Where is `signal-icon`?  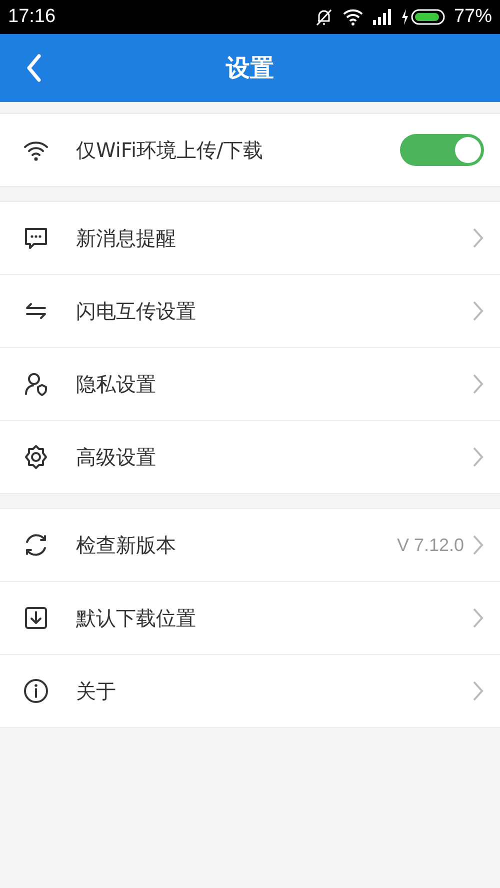
signal-icon is located at coordinates (382, 17).